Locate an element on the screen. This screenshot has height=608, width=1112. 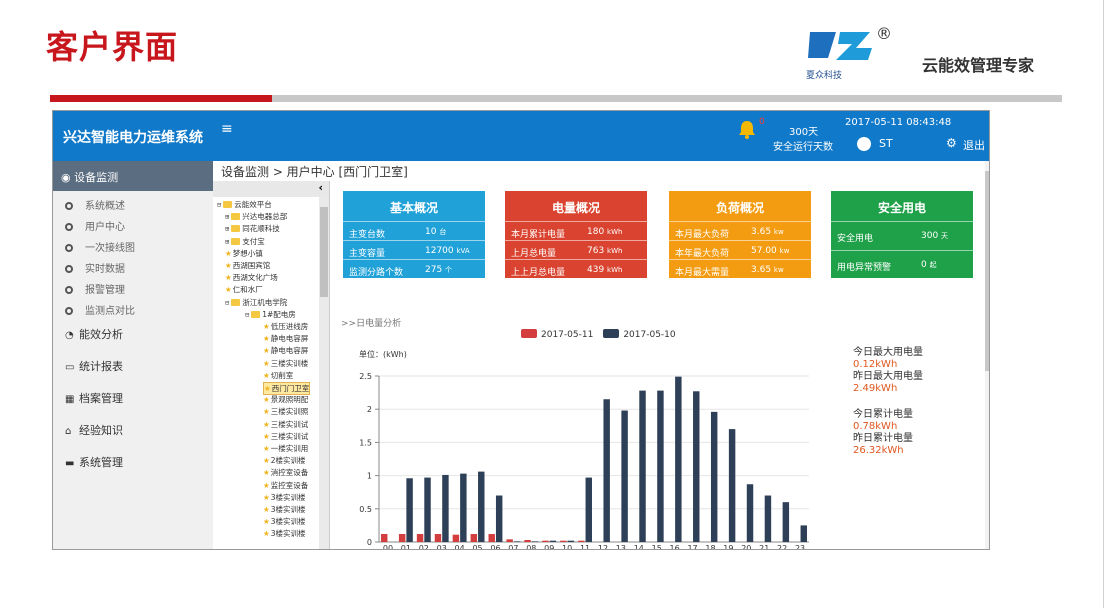
sidebar-item: ⌂ 经验知识 is located at coordinates (94, 430).